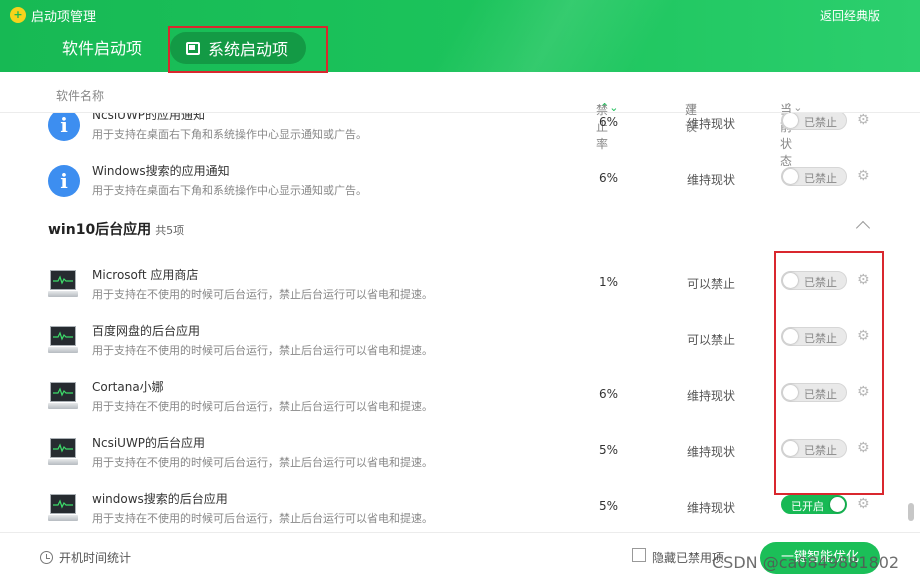 This screenshot has width=920, height=580. What do you see at coordinates (149, 117) in the screenshot?
I see `item-name: NcsiUWP的应用通知` at bounding box center [149, 117].